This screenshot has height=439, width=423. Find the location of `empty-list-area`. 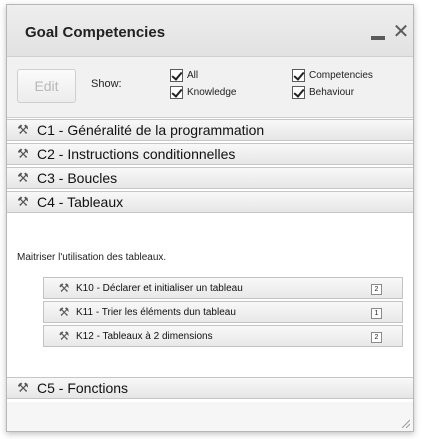

empty-list-area is located at coordinates (210, 416).